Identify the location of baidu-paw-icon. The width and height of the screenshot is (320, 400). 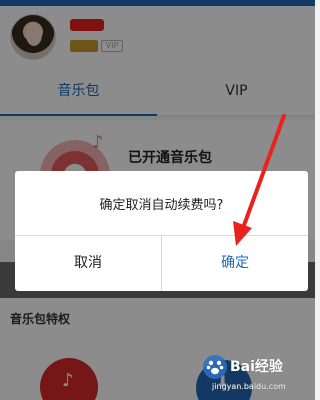
(215, 367).